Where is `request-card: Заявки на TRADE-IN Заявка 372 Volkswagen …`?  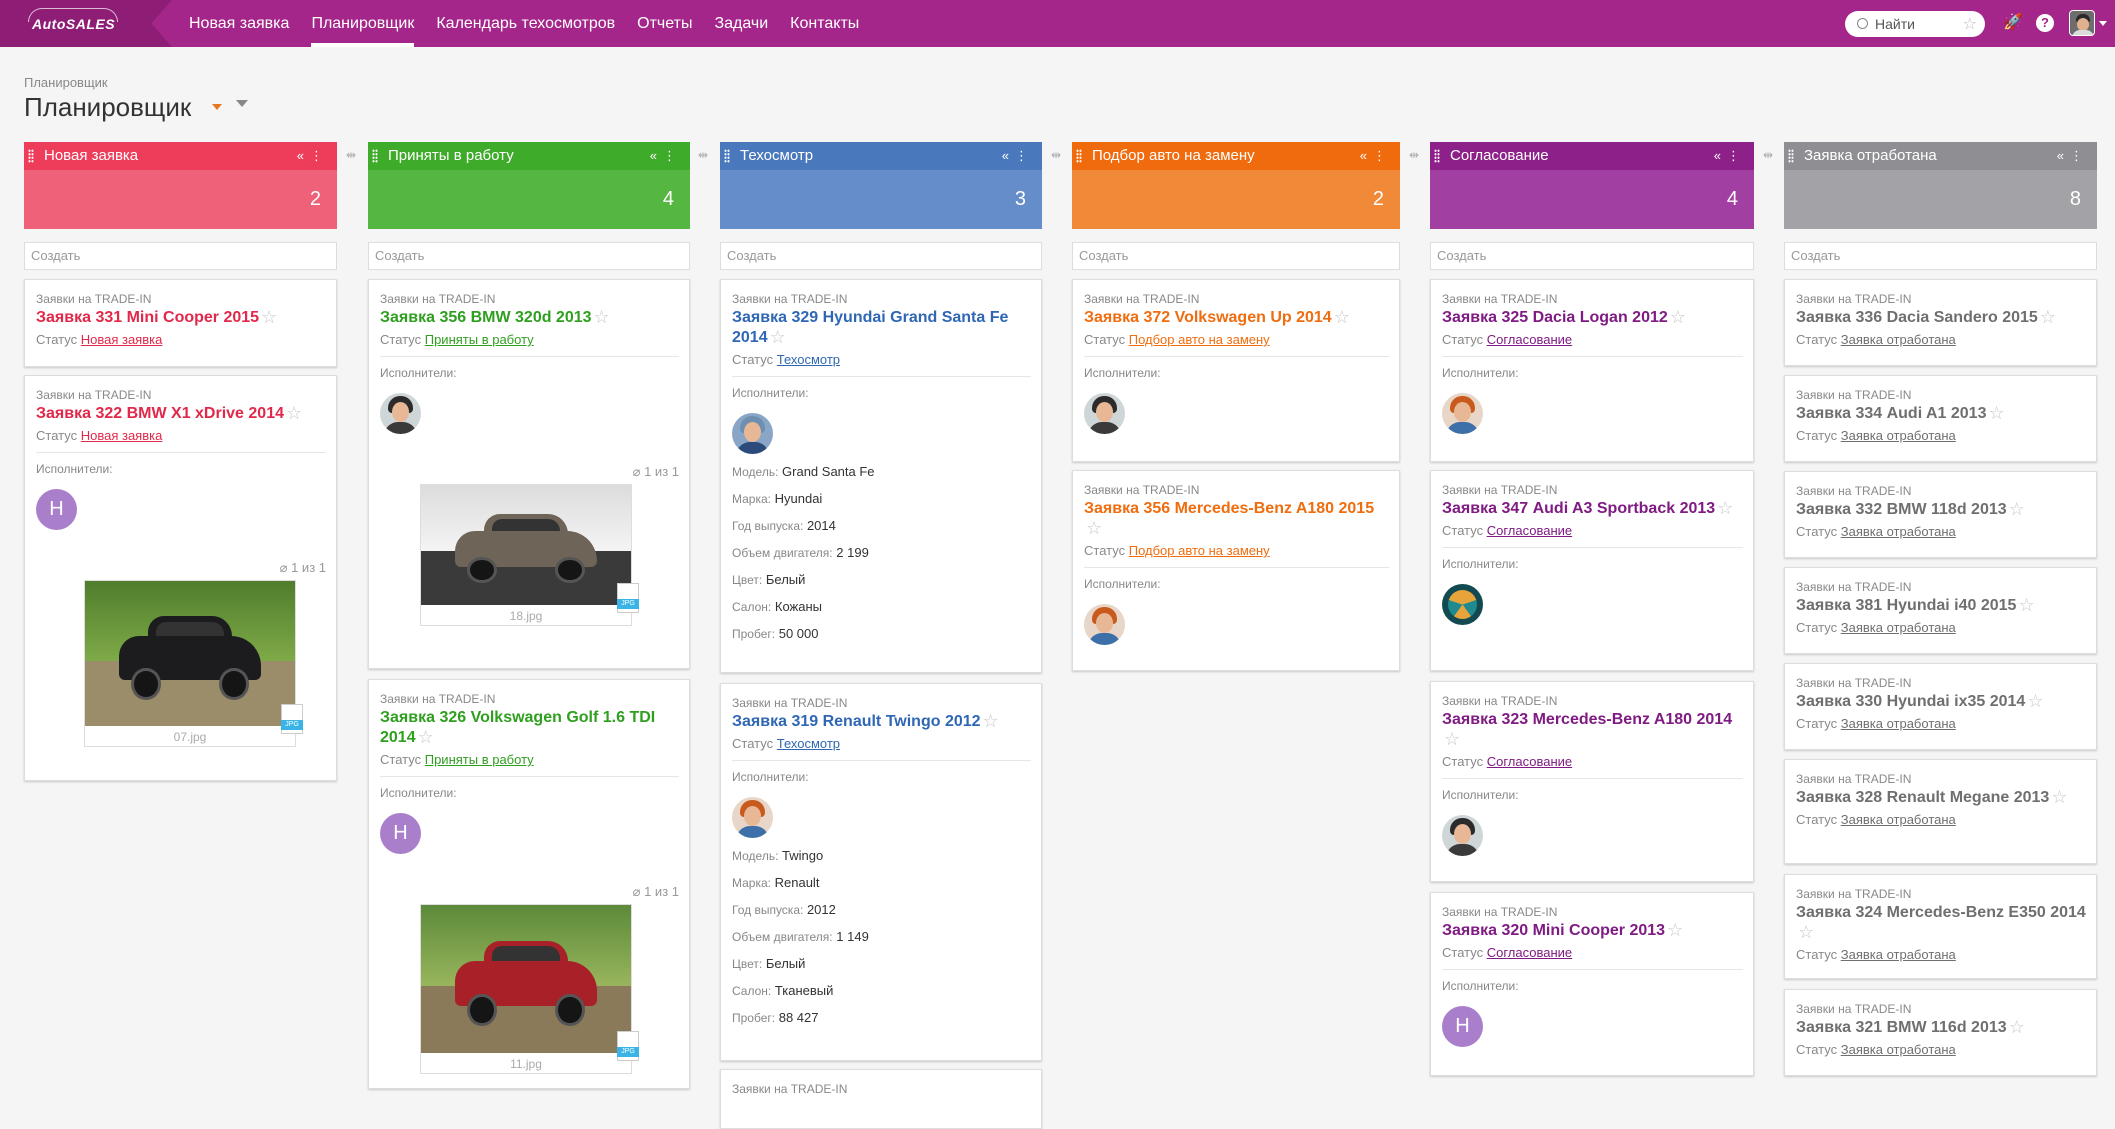 request-card: Заявки на TRADE-IN Заявка 372 Volkswagen … is located at coordinates (1236, 370).